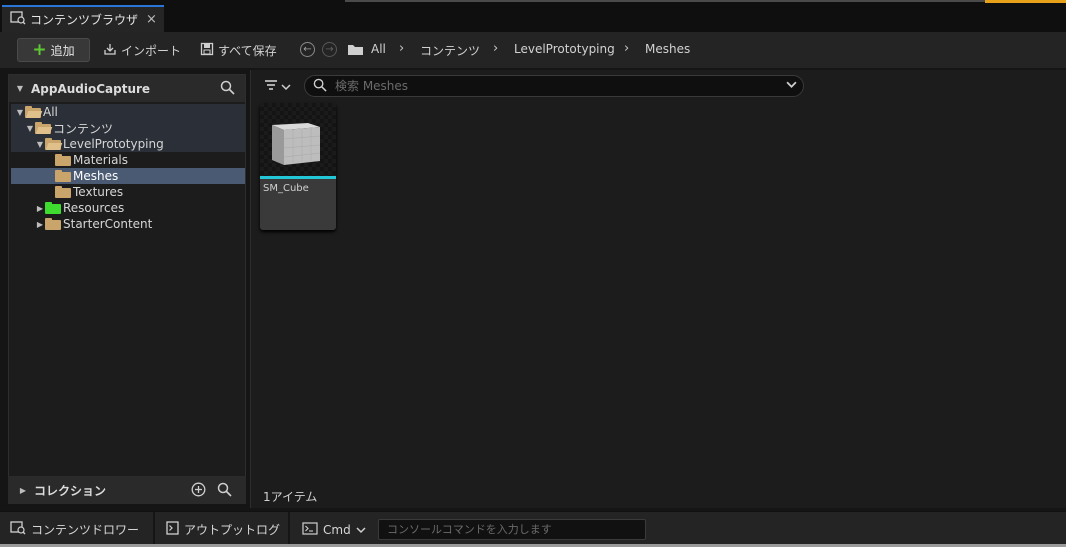 This screenshot has width=1066, height=547. I want to click on sources-title: AppAudioCapture, so click(91, 88).